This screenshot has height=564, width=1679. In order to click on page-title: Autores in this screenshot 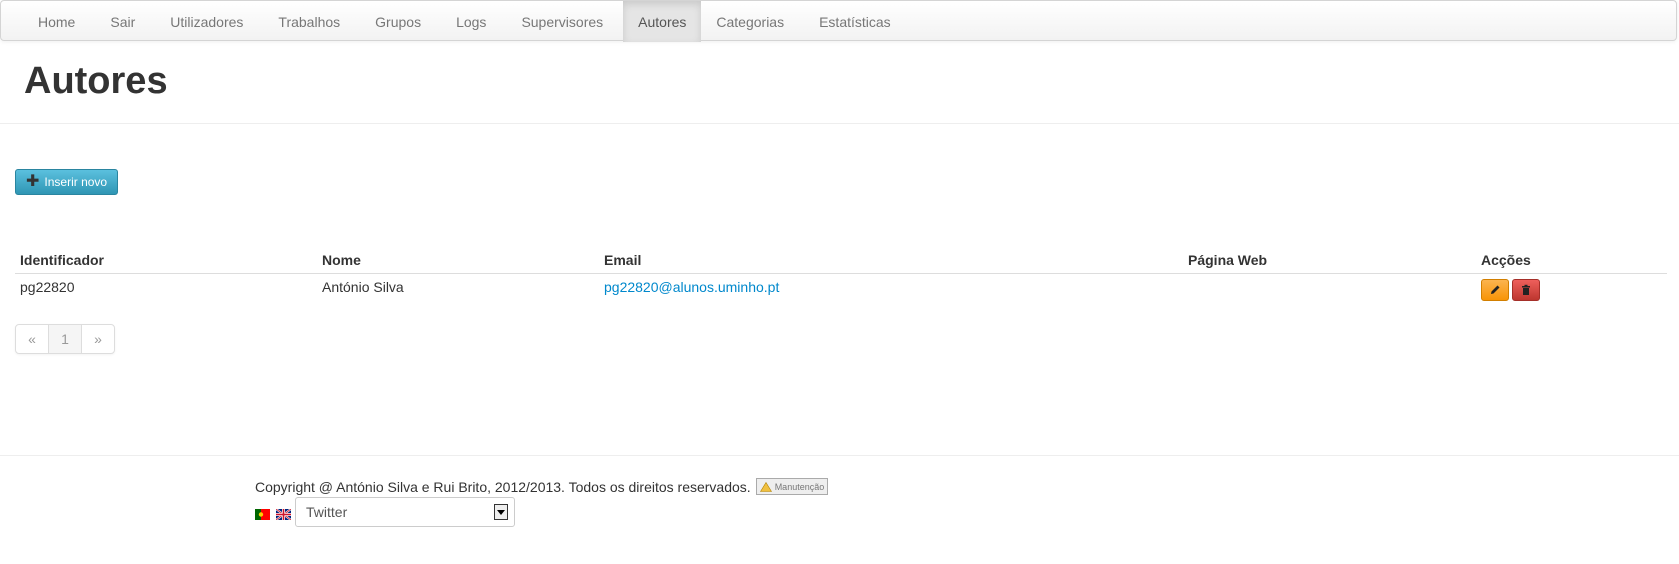, I will do `click(96, 81)`.